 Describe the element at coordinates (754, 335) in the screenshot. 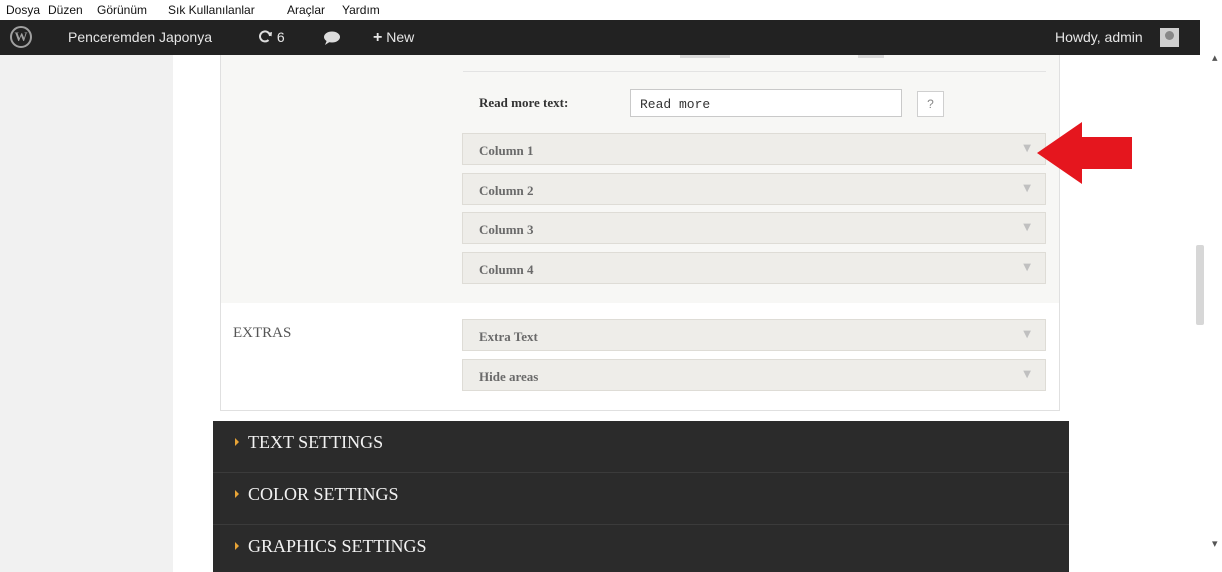

I see `accordion-extra-text: Extra Text ▼` at that location.